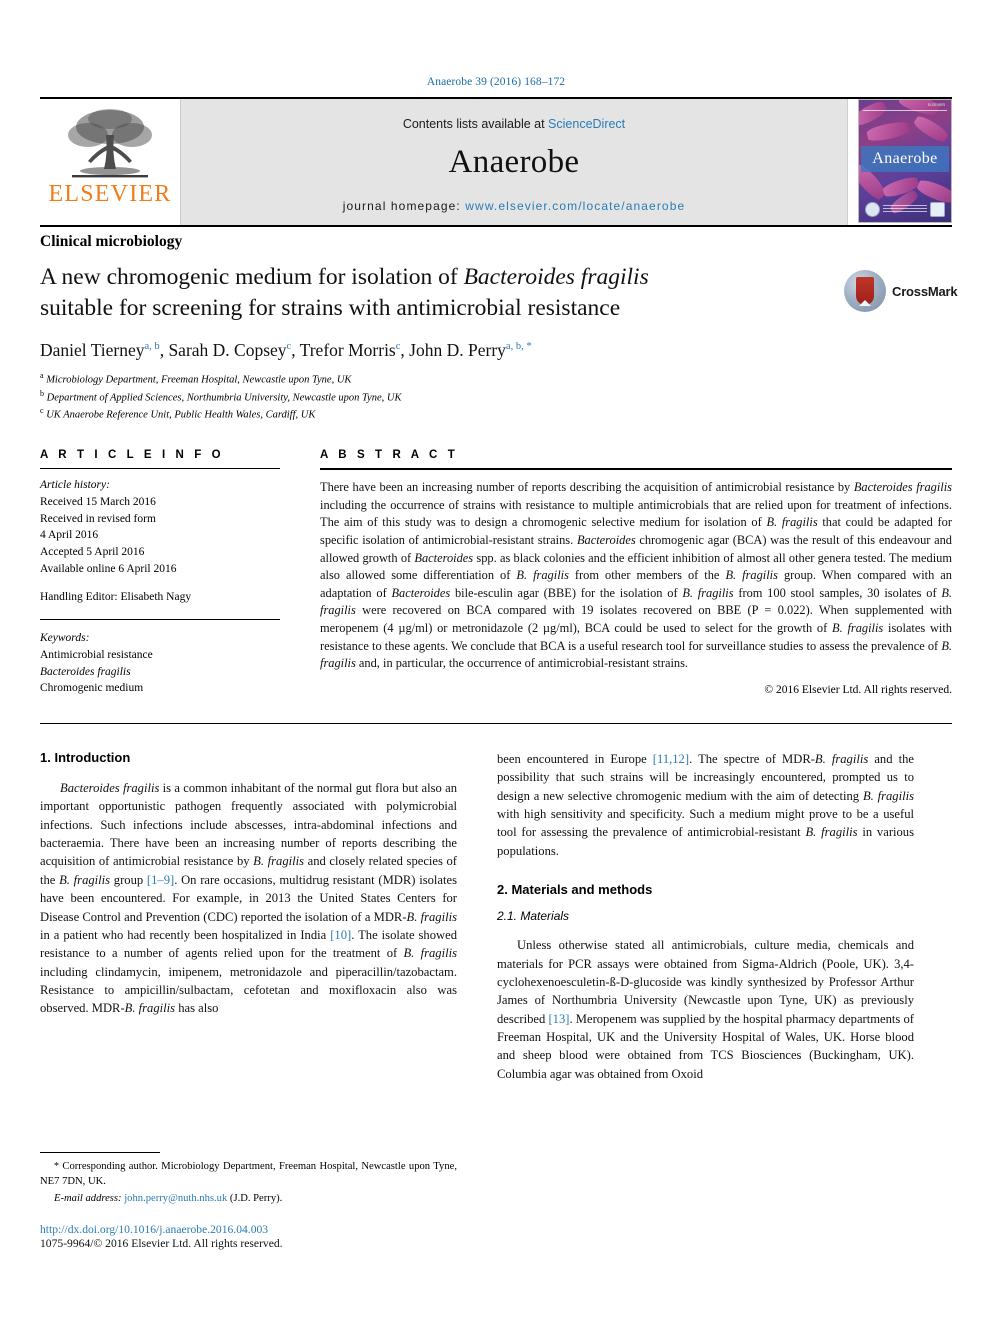  I want to click on history-item: Available online 6 April 2016, so click(108, 568).